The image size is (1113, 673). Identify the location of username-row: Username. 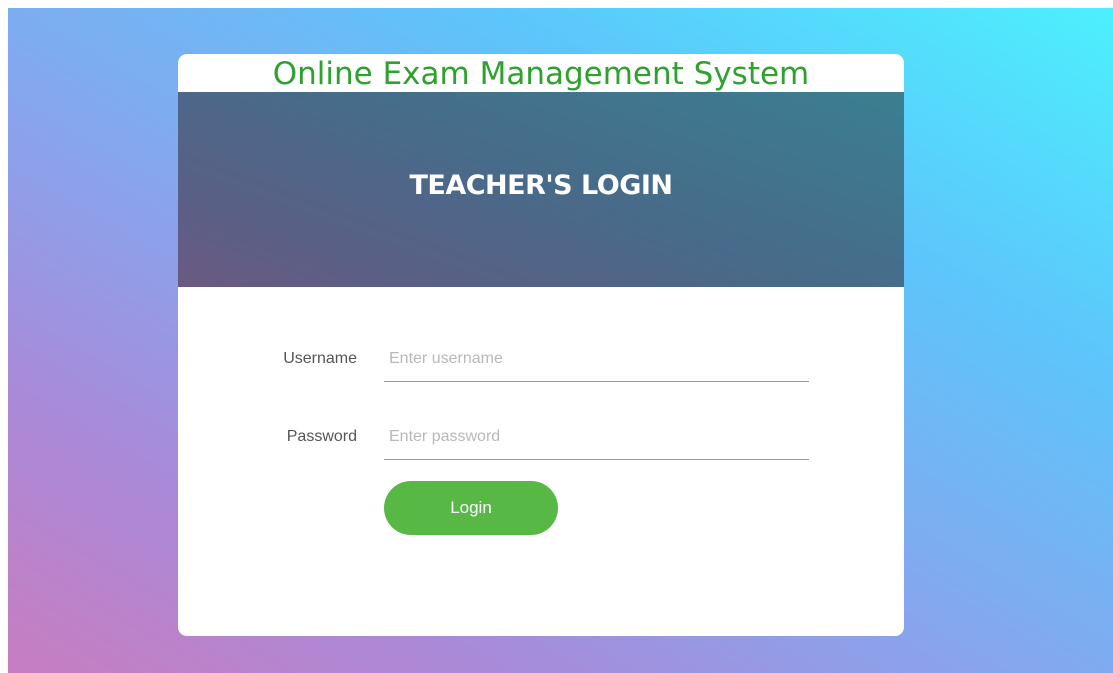
(541, 360).